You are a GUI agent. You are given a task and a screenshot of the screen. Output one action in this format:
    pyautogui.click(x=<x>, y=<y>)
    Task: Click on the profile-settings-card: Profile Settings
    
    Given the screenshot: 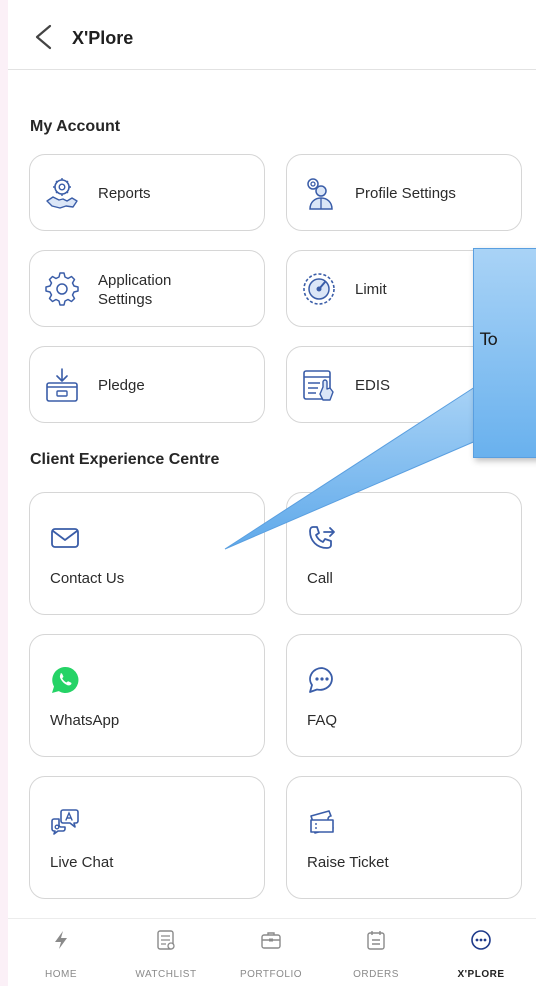 What is the action you would take?
    pyautogui.click(x=404, y=192)
    